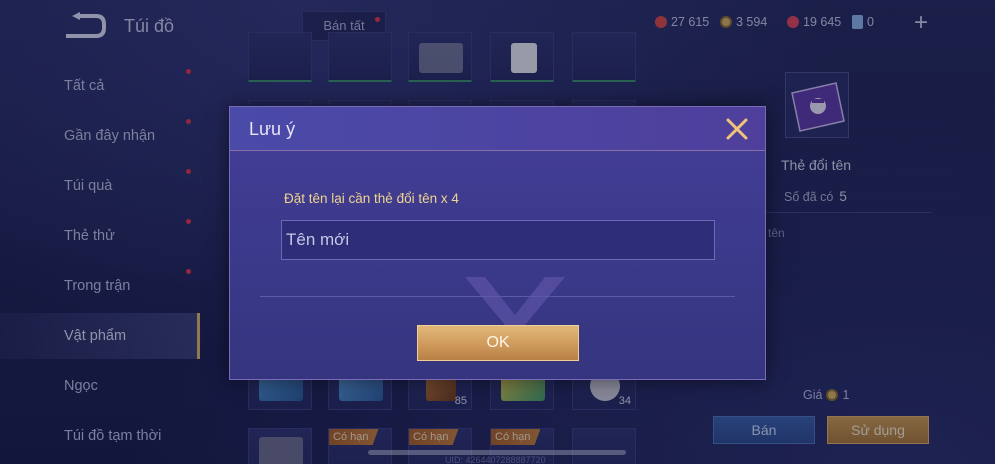  What do you see at coordinates (497, 129) in the screenshot?
I see `dialog-header: Lưu ý` at bounding box center [497, 129].